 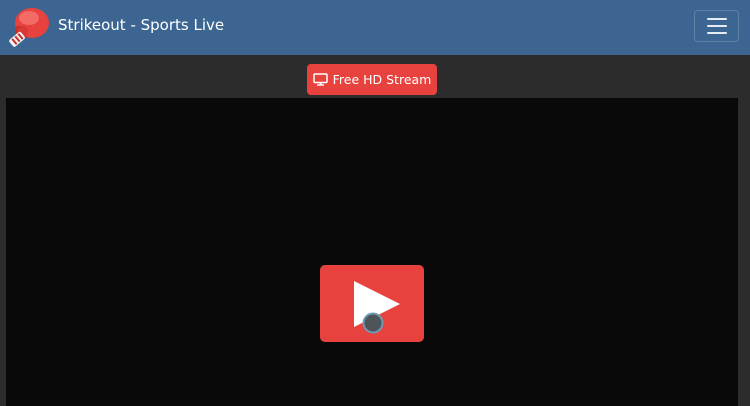 What do you see at coordinates (382, 79) in the screenshot?
I see `free-hd-stream-label: Free HD Stream` at bounding box center [382, 79].